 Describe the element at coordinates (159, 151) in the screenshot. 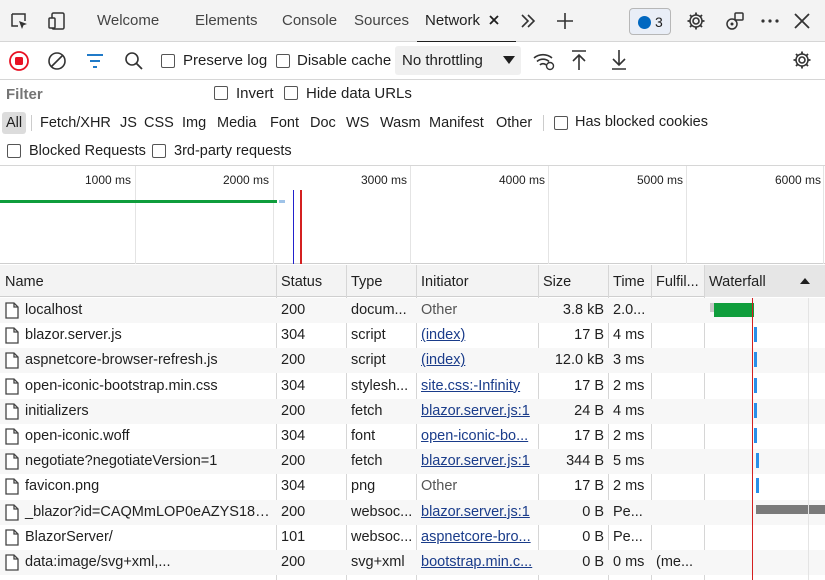

I see `third-party-requests-checkbox` at that location.